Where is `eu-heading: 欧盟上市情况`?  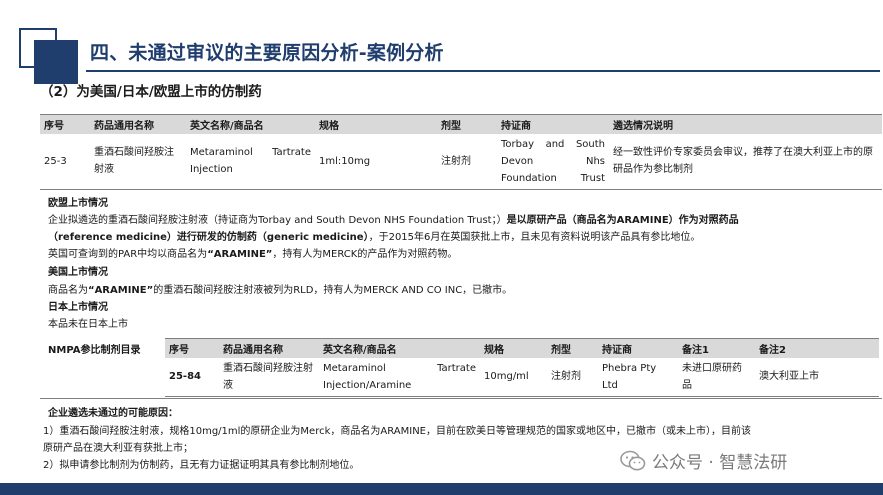
eu-heading: 欧盟上市情况 is located at coordinates (78, 203).